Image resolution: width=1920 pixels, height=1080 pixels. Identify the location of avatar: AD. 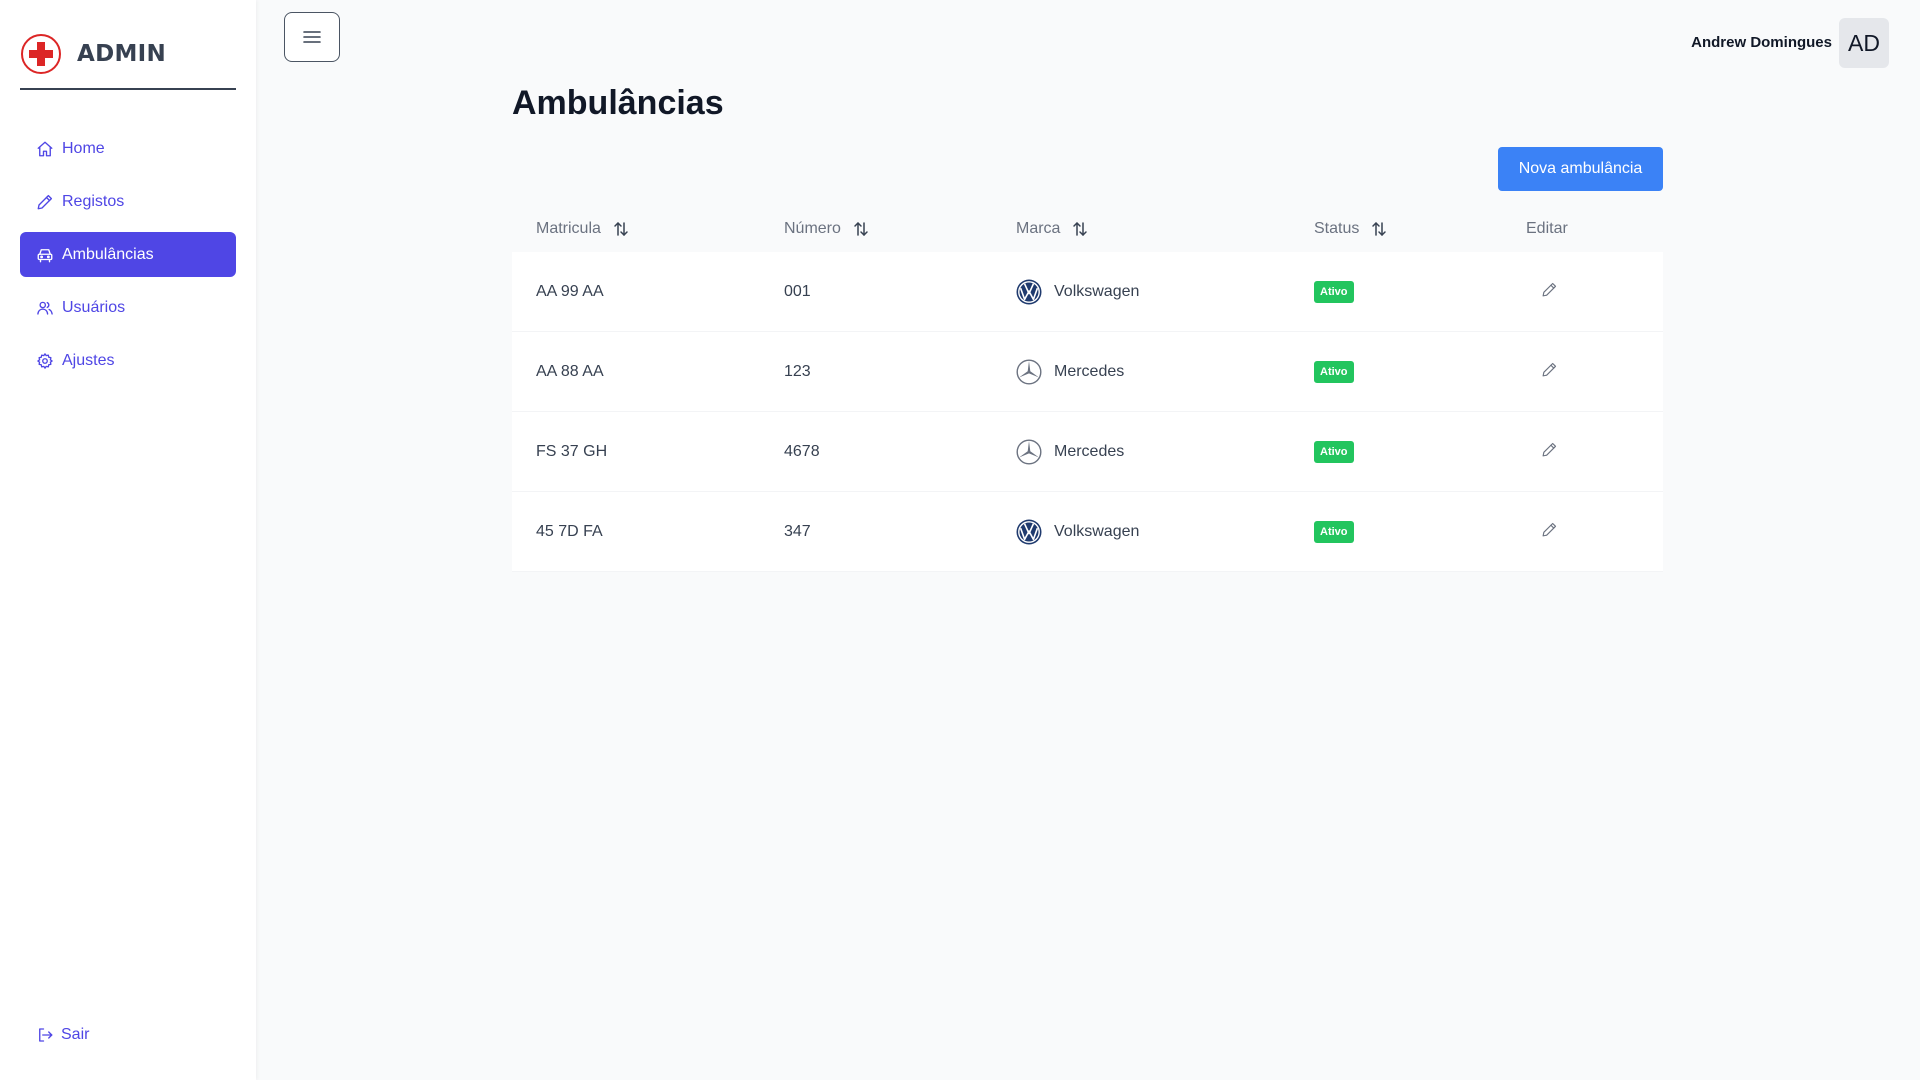
(1864, 43).